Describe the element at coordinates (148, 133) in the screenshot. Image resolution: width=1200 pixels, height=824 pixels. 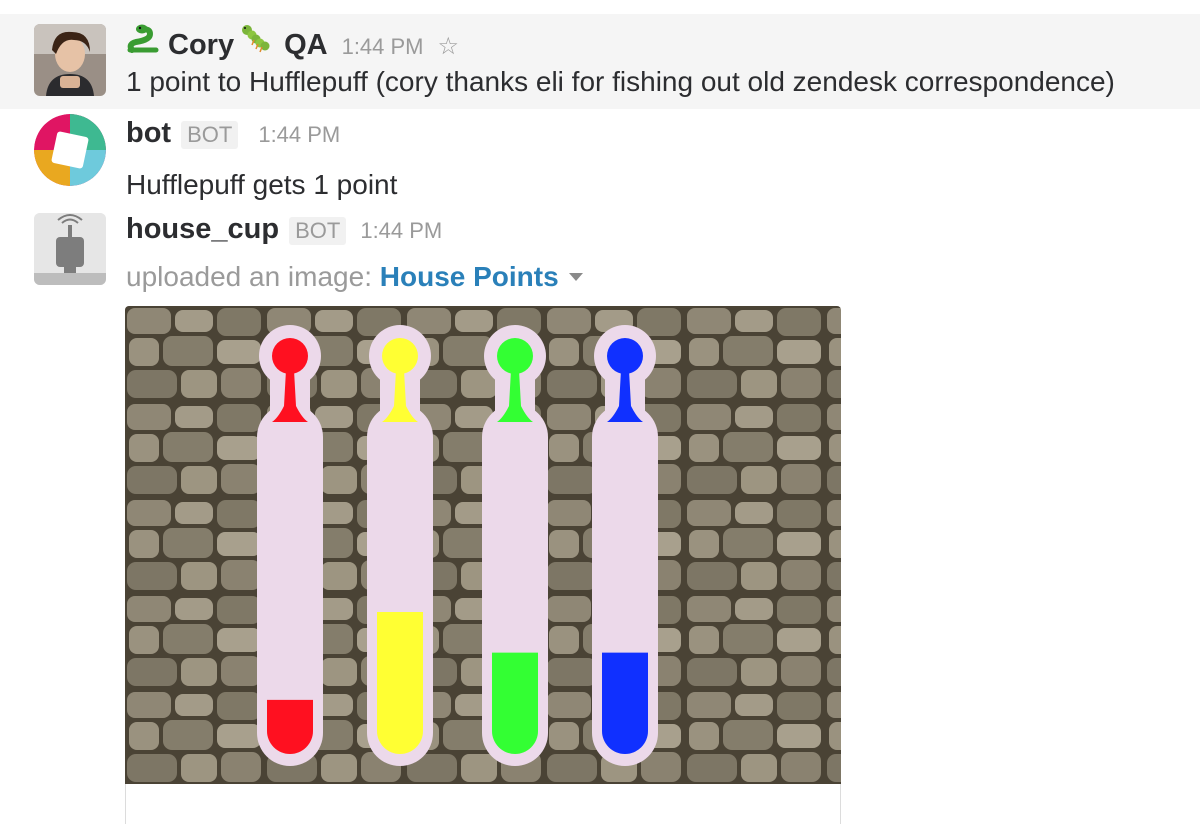
I see `username: bot` at that location.